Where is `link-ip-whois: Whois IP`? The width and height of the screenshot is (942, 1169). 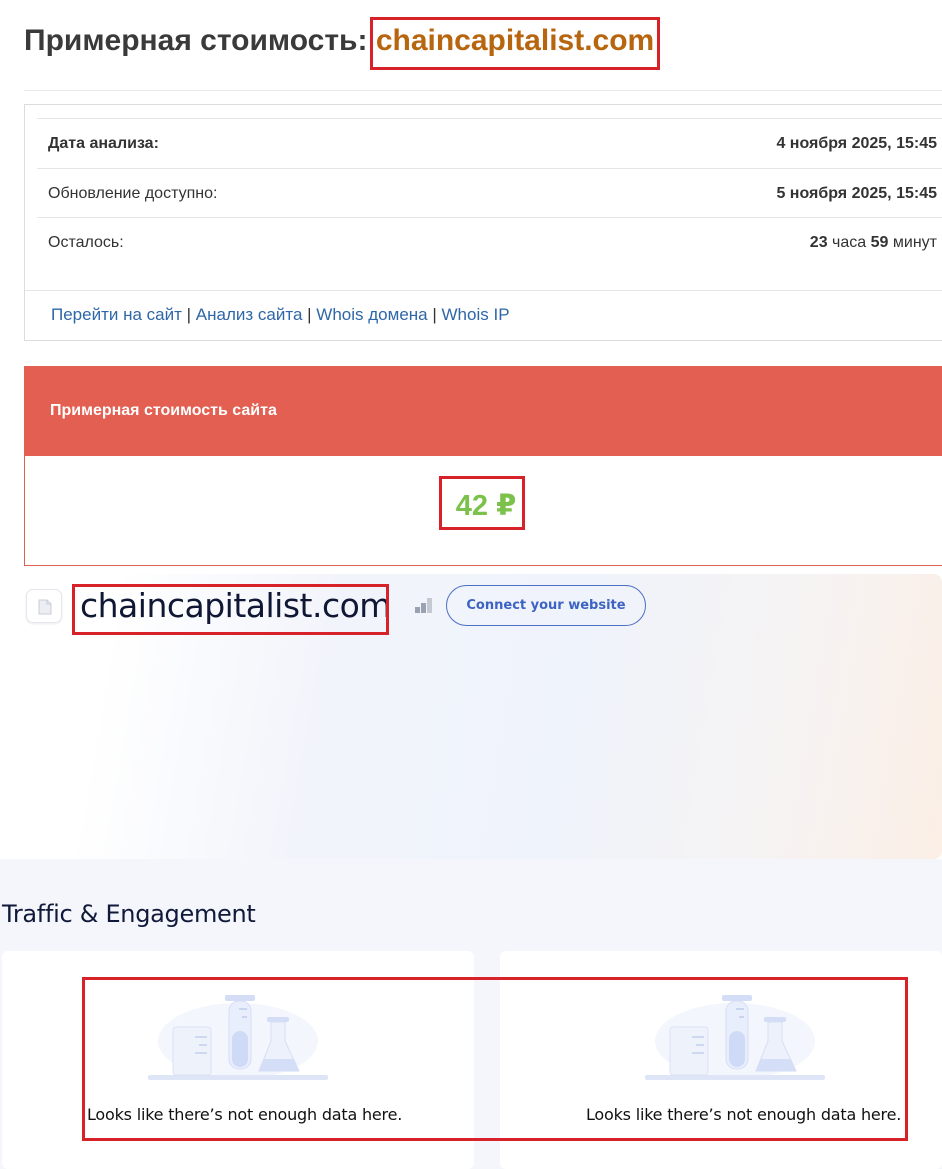 link-ip-whois: Whois IP is located at coordinates (476, 314).